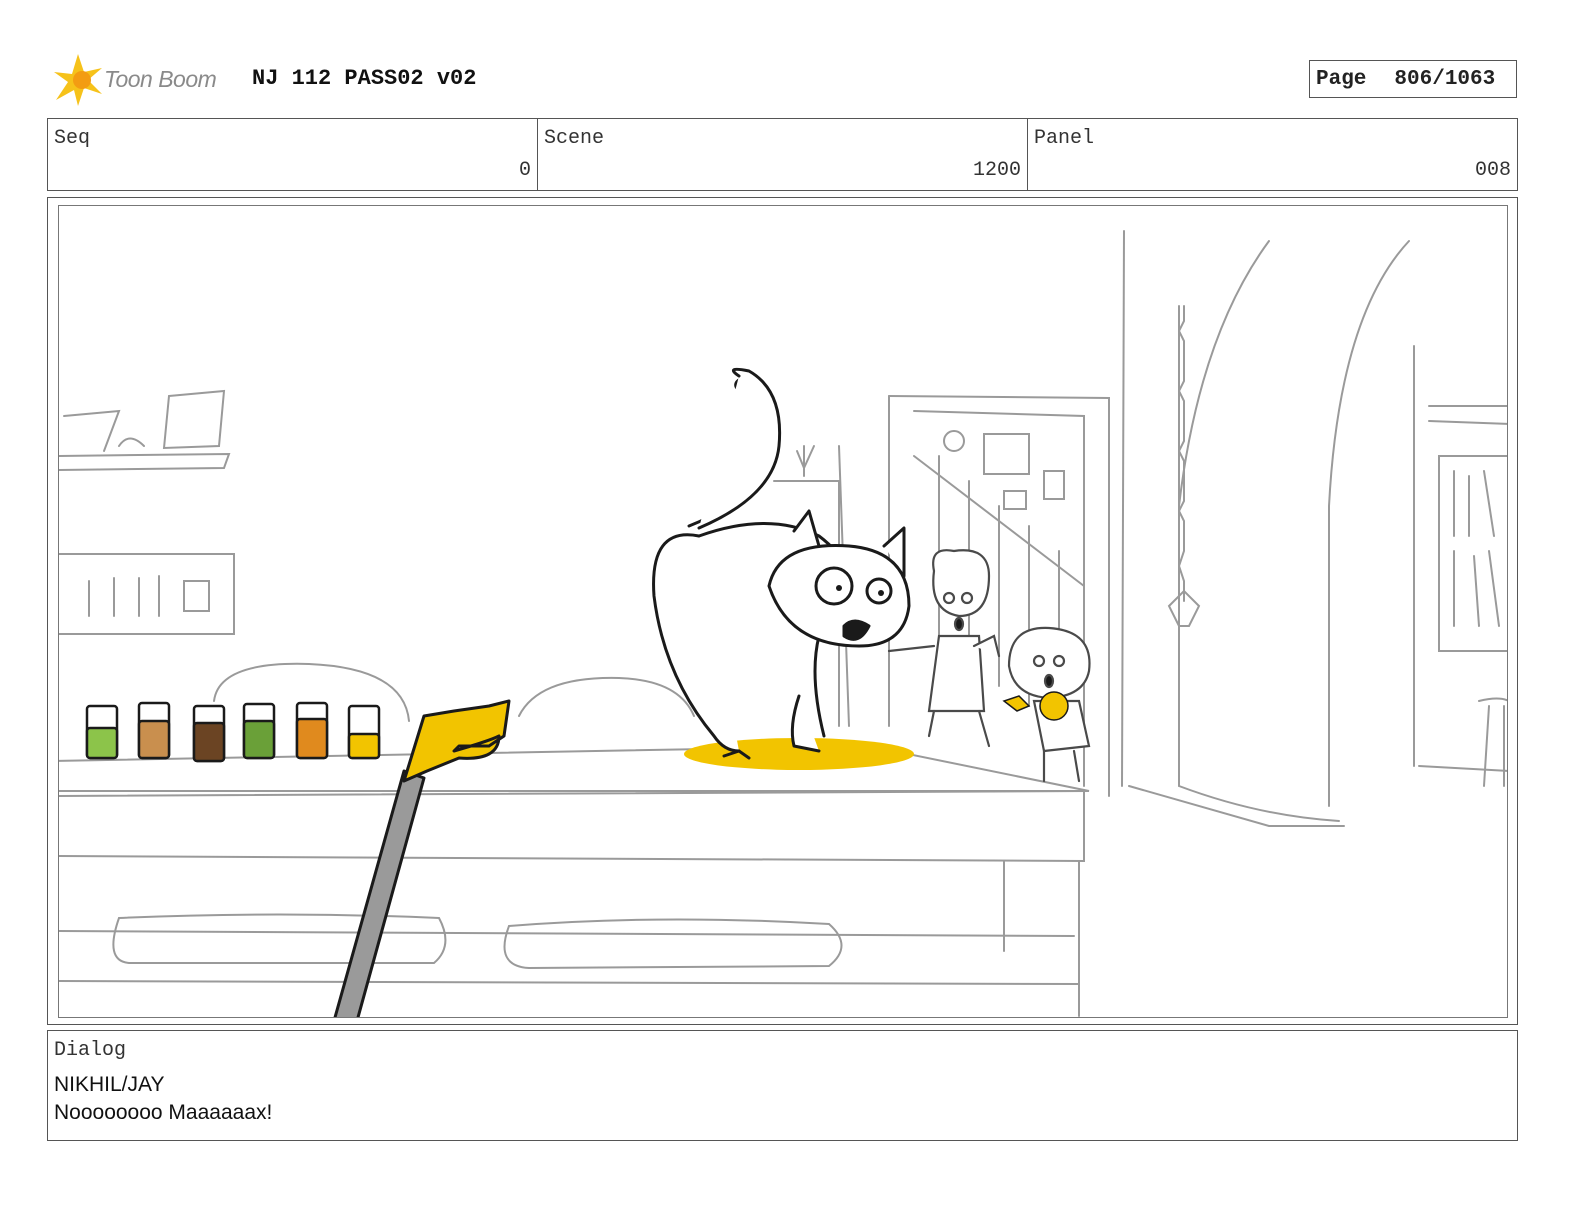 This screenshot has width=1584, height=1224. I want to click on dialog-line: Noooooooo Maaaaaax!, so click(163, 1112).